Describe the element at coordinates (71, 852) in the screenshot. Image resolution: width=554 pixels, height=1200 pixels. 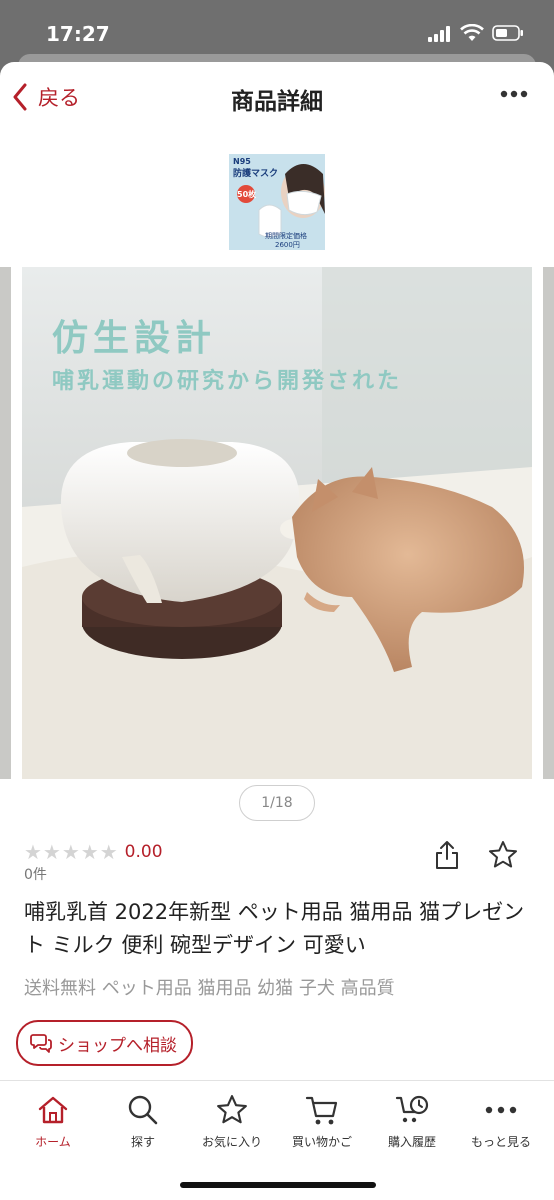
I see `rating-stars: ★★★★★` at that location.